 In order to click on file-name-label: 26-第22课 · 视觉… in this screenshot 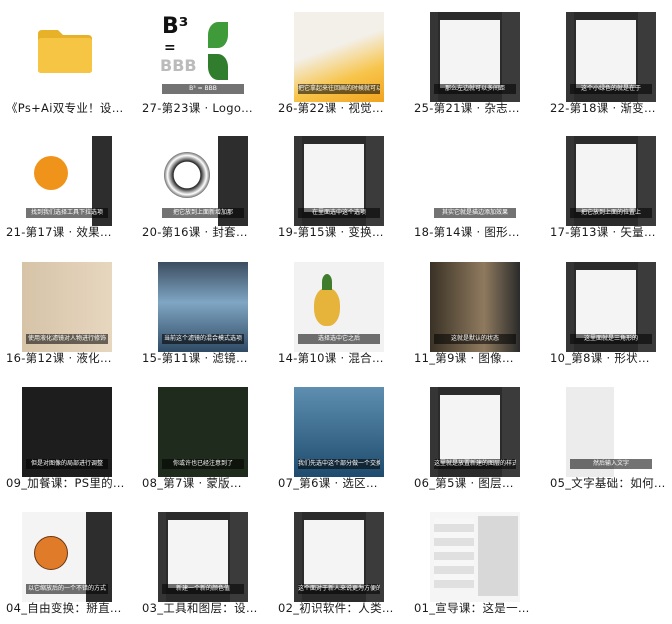, I will do `click(331, 108)`.